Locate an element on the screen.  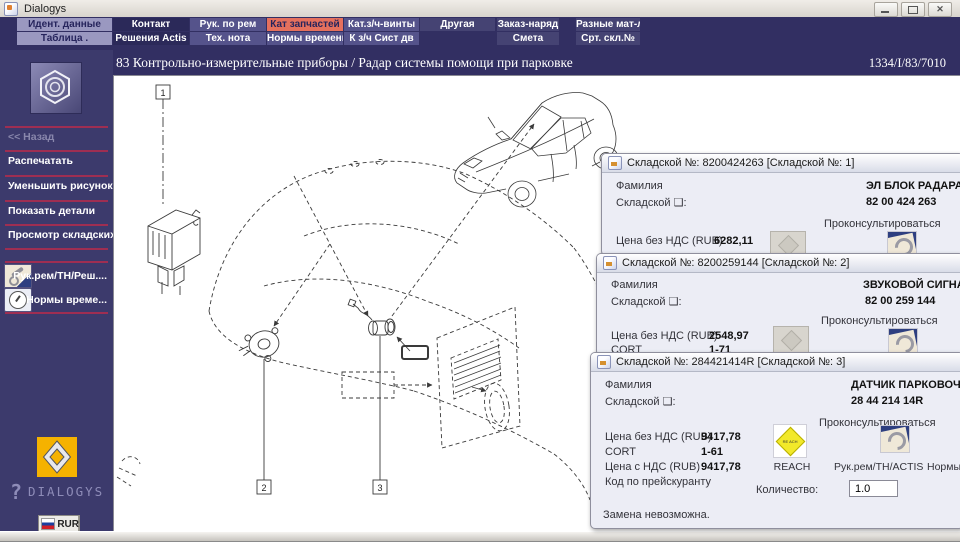
quantity-input is located at coordinates (873, 488).